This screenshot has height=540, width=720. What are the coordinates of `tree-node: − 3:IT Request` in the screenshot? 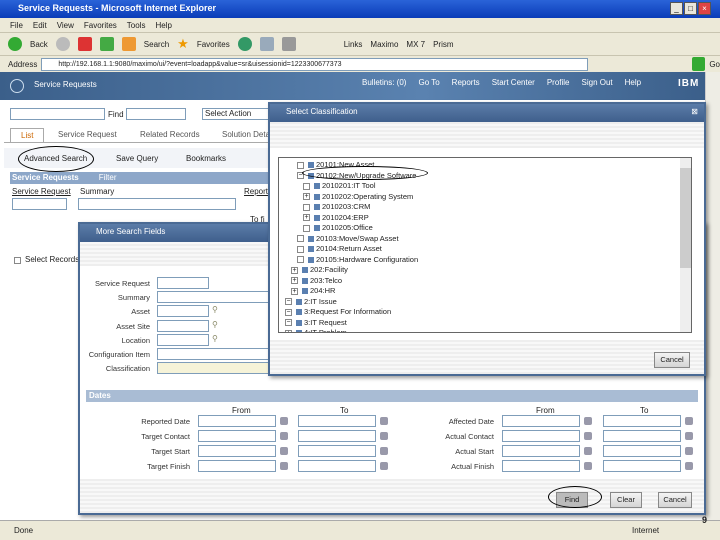 It's located at (485, 323).